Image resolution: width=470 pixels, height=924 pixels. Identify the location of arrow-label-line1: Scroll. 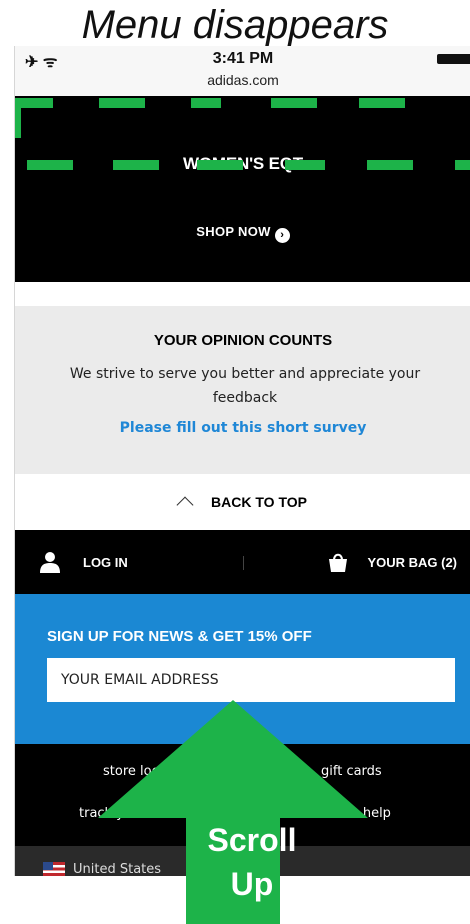
(252, 840).